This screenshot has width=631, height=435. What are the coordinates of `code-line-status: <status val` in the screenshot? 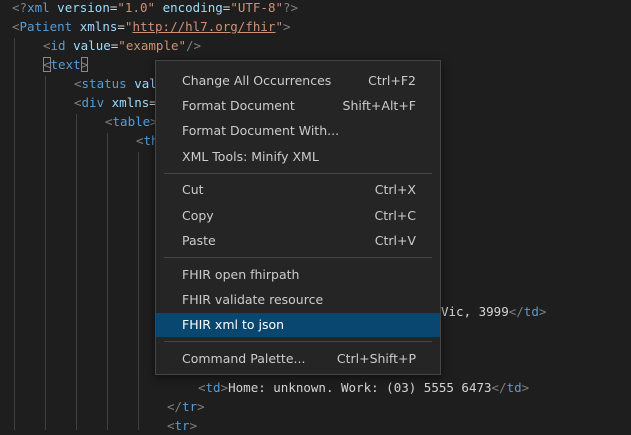 It's located at (115, 83).